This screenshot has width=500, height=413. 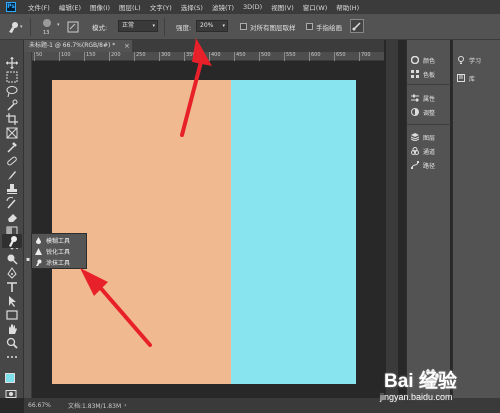 I want to click on menu-file: 文件(F), so click(x=39, y=7).